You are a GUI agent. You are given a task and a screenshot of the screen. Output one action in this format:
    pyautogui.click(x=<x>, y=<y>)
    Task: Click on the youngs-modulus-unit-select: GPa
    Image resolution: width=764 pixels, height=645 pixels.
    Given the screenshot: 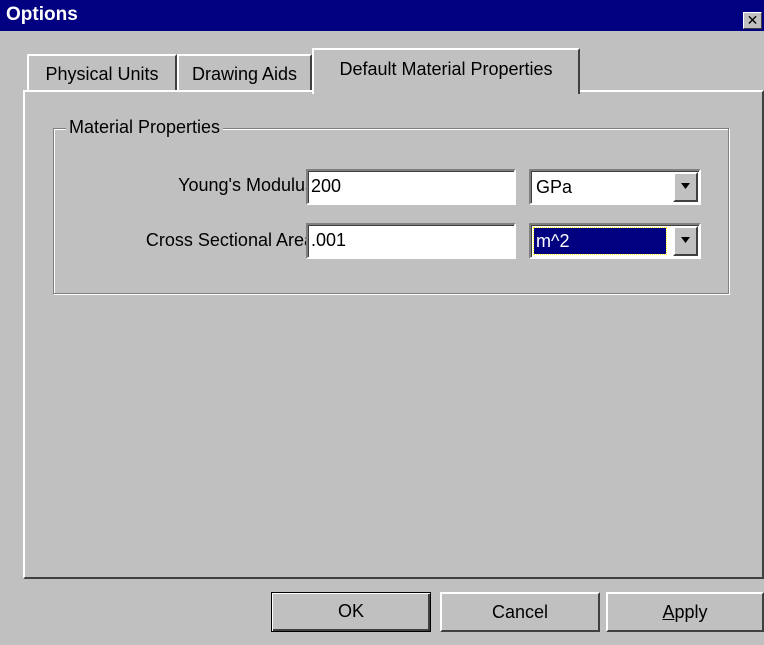 What is the action you would take?
    pyautogui.click(x=615, y=187)
    